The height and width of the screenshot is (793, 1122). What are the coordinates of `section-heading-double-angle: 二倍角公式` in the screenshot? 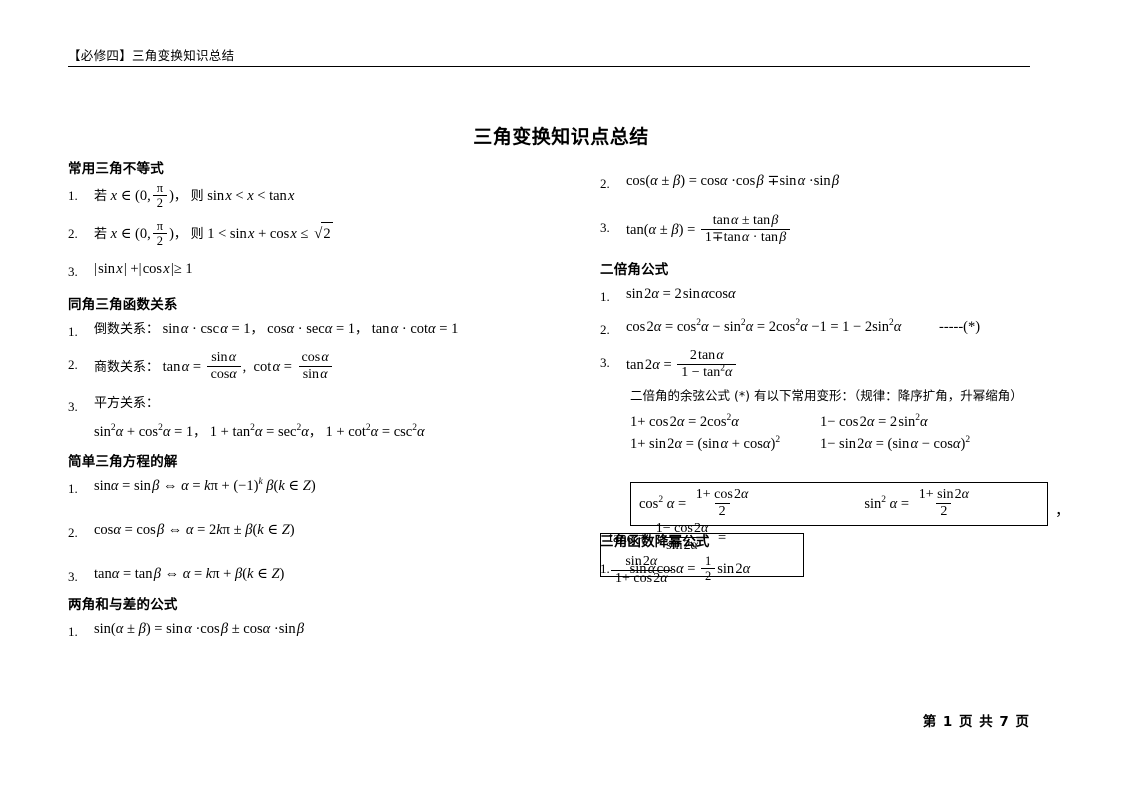 It's located at (634, 270).